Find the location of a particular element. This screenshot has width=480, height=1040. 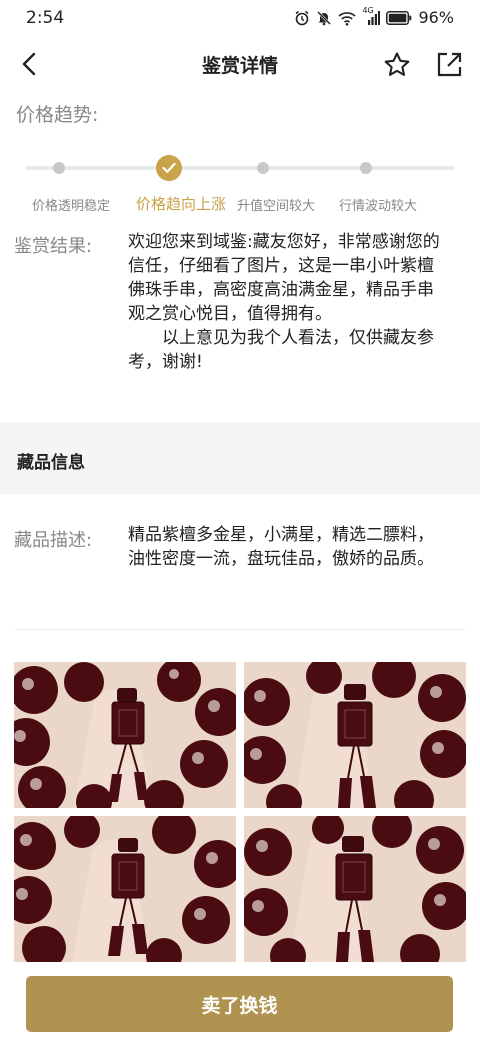

trend-dot-volatile is located at coordinates (366, 168).